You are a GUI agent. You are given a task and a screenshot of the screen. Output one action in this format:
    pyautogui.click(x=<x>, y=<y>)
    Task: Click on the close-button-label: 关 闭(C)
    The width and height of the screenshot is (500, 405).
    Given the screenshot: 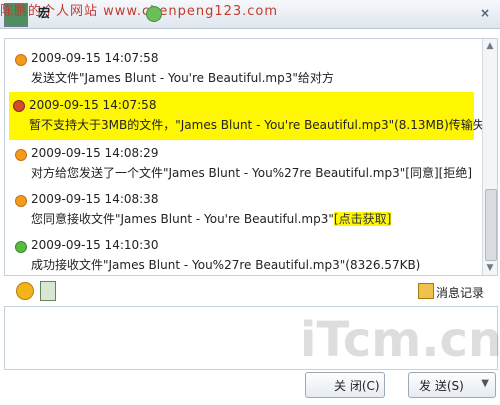 What is the action you would take?
    pyautogui.click(x=357, y=386)
    